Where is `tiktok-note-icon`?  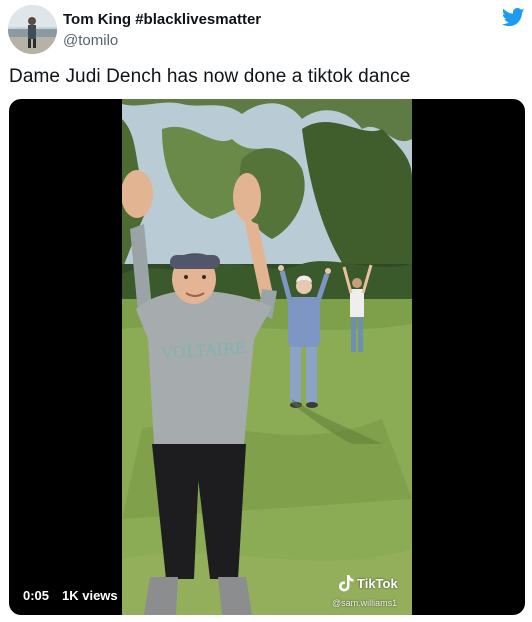
tiktok-note-icon is located at coordinates (346, 583).